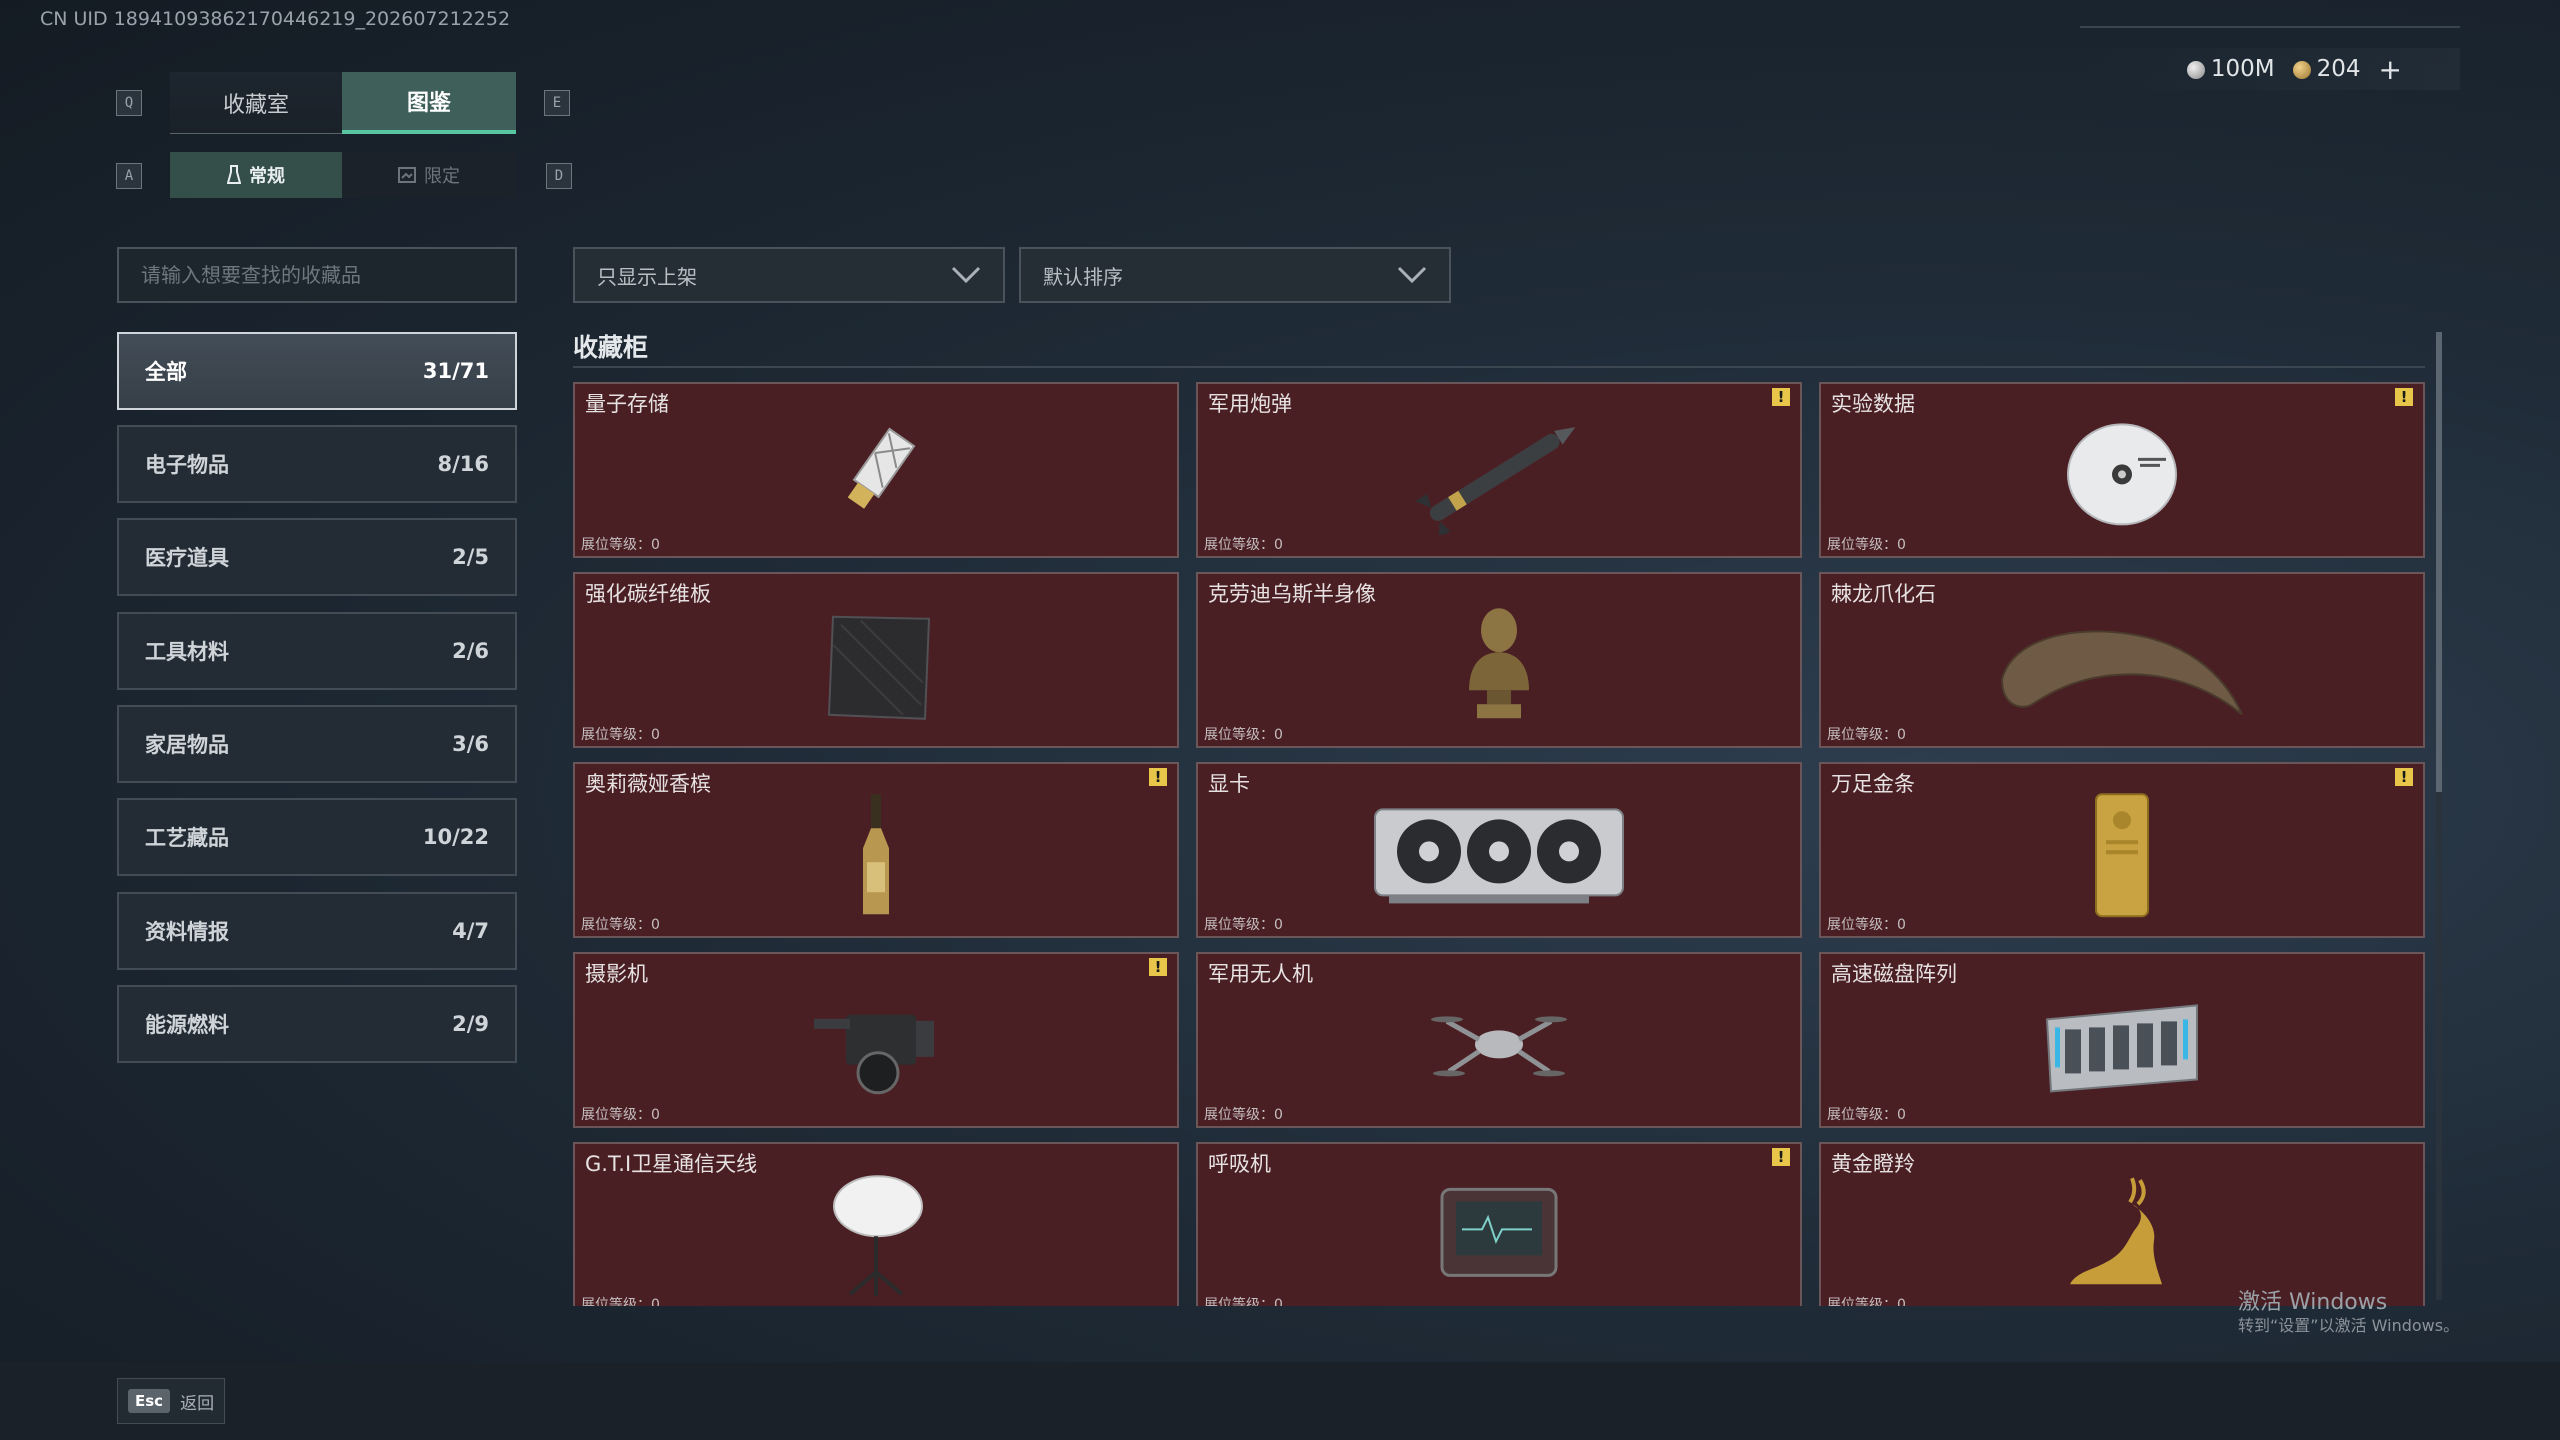 The height and width of the screenshot is (1440, 2560). Describe the element at coordinates (671, 1164) in the screenshot. I see `item-name: G.T.I卫星通信天线` at that location.